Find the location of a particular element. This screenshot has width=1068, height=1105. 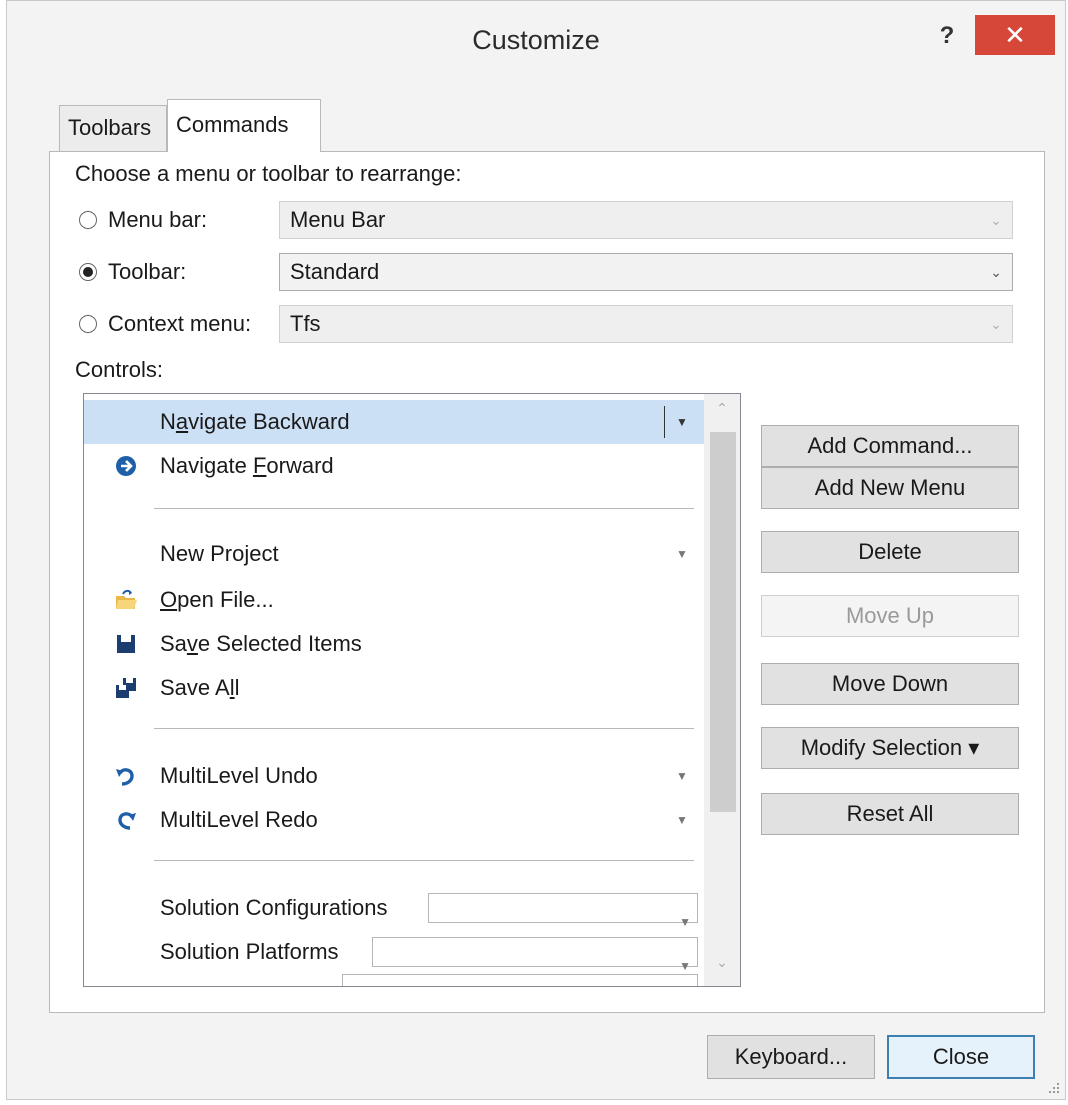

toolbar-combo: Standard ⌄ is located at coordinates (646, 272).